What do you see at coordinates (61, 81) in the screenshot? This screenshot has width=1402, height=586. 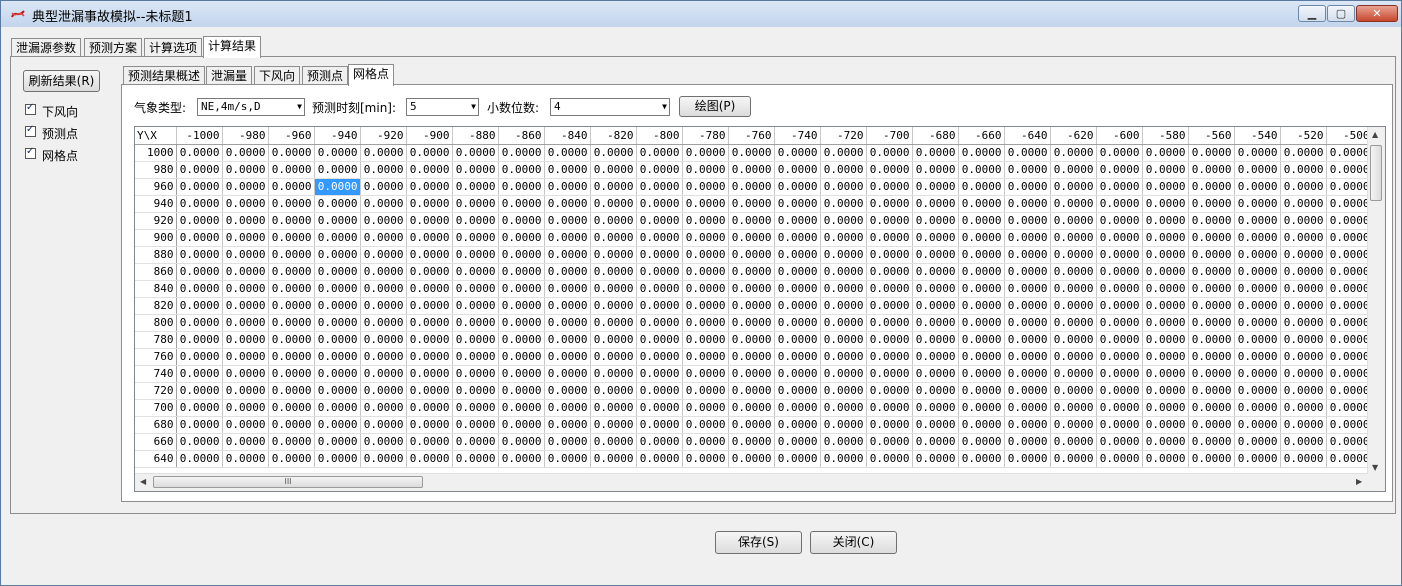 I see `refresh-button: 刷新结果(R)` at bounding box center [61, 81].